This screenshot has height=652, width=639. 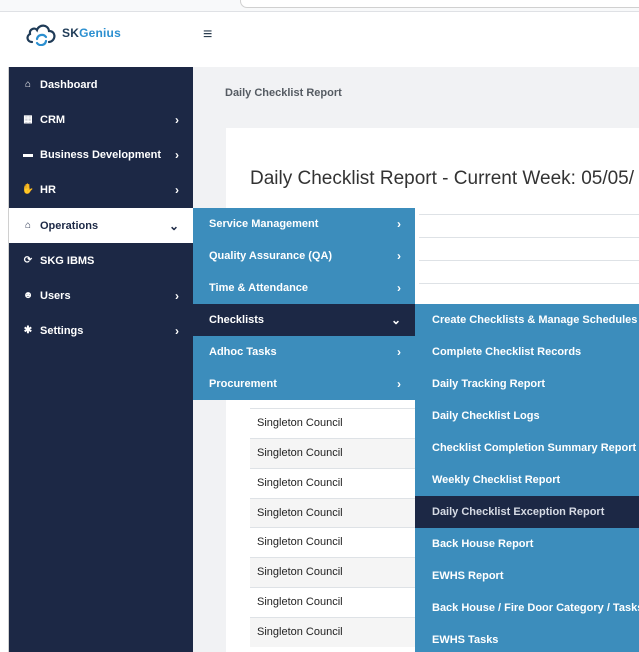 I want to click on sidebar-item-skg-ibms: ⟳ SKG IBMS, so click(x=101, y=260).